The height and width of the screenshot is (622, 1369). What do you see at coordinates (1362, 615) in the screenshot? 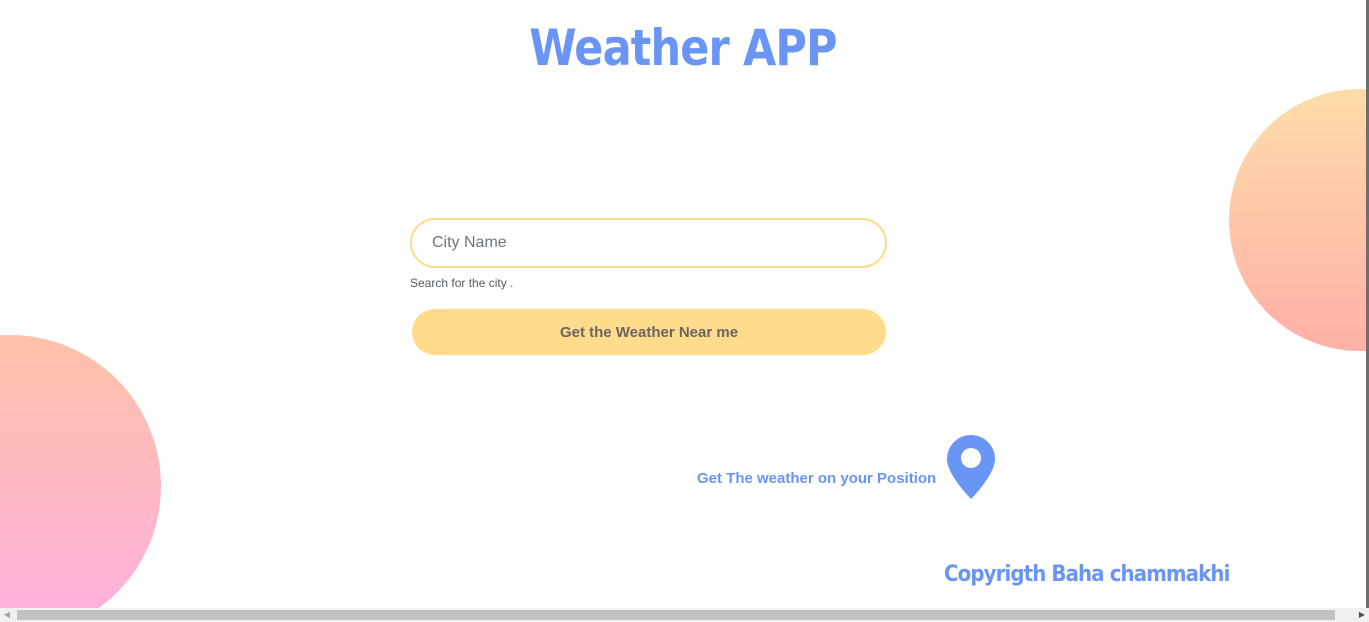
I see `scroll-right-arrow-icon: ▶` at bounding box center [1362, 615].